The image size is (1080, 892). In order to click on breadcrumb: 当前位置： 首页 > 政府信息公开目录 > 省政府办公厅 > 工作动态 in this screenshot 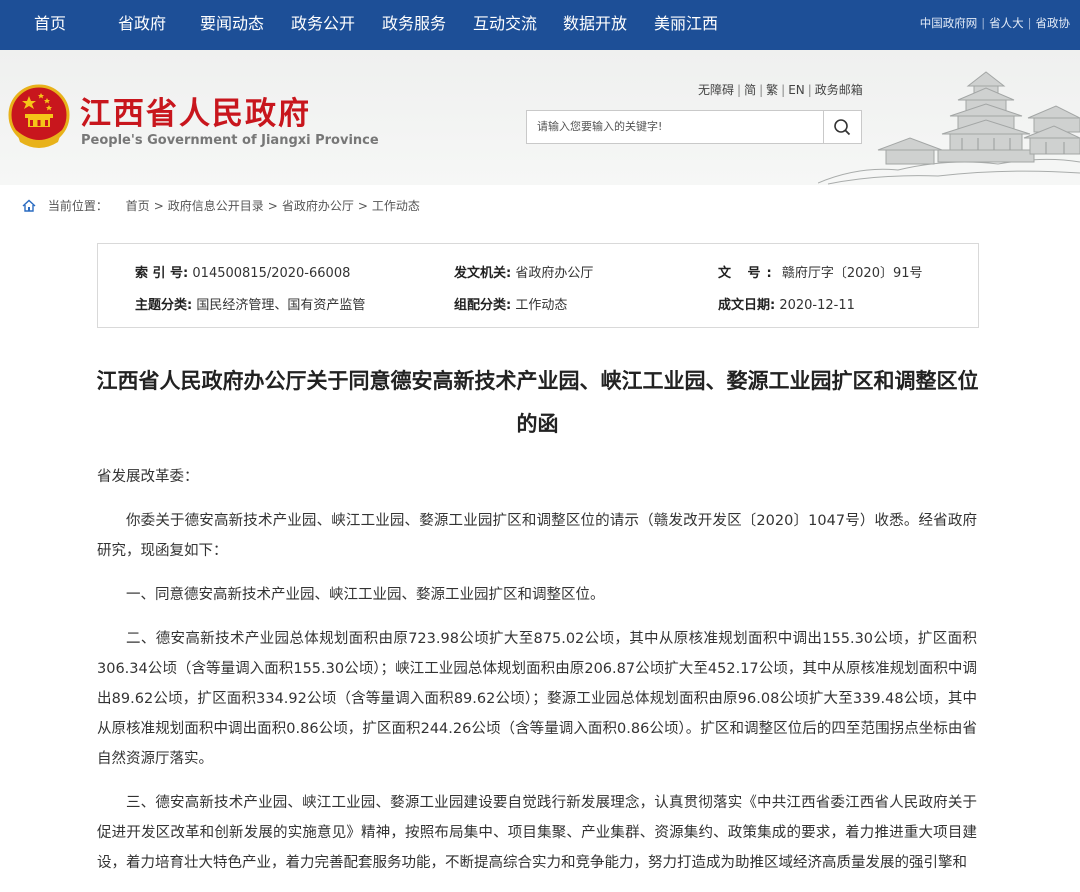, I will do `click(221, 205)`.